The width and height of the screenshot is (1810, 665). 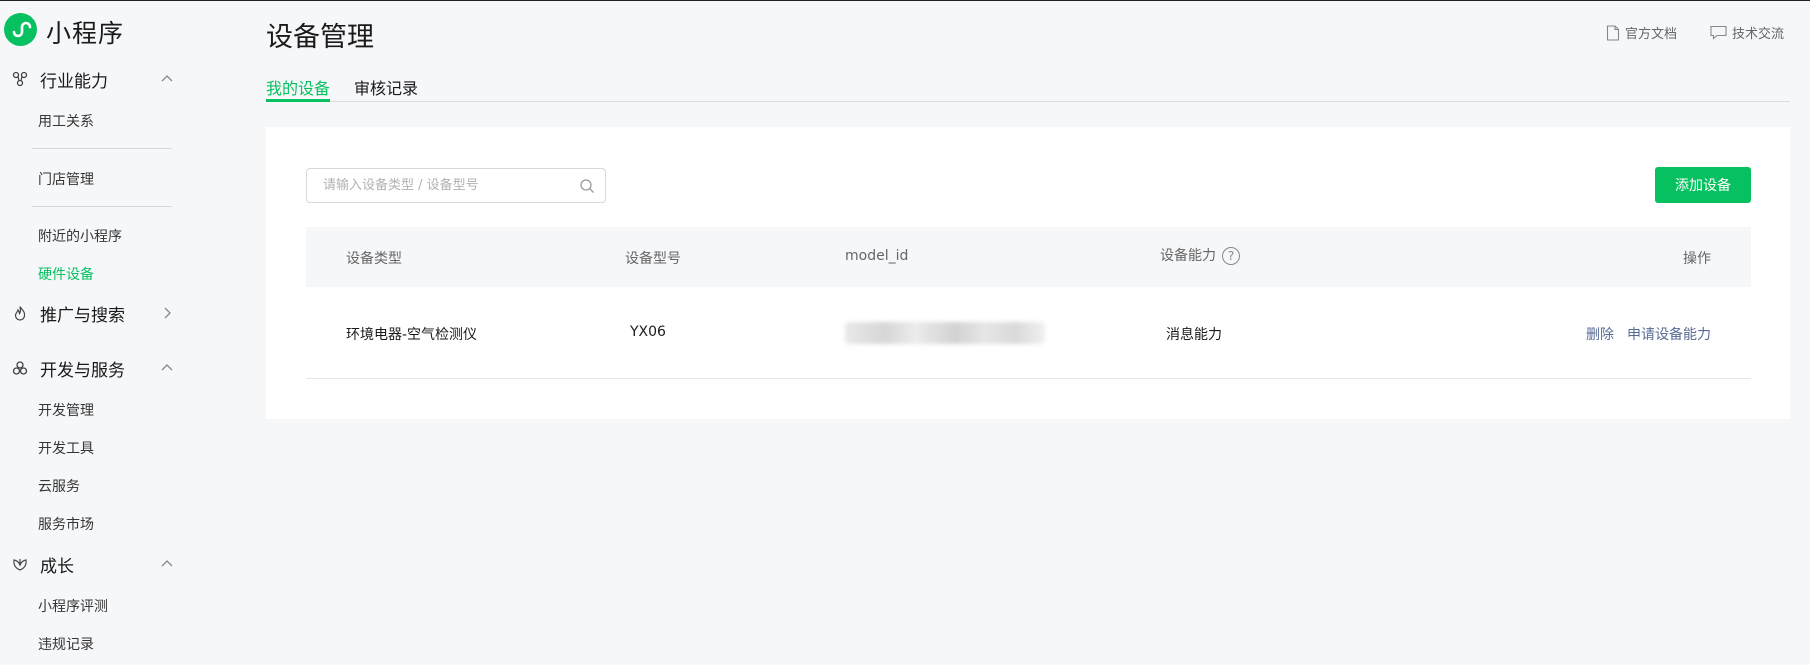 I want to click on promotion-icon, so click(x=20, y=313).